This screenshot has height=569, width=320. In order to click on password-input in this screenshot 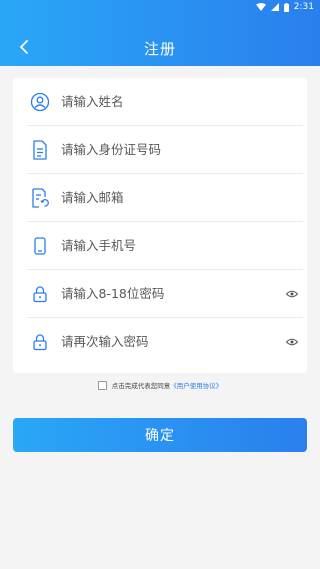, I will do `click(172, 293)`.